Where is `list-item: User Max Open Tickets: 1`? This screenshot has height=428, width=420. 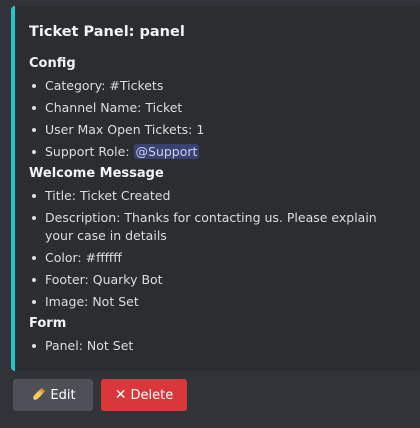 list-item: User Max Open Tickets: 1 is located at coordinates (219, 130).